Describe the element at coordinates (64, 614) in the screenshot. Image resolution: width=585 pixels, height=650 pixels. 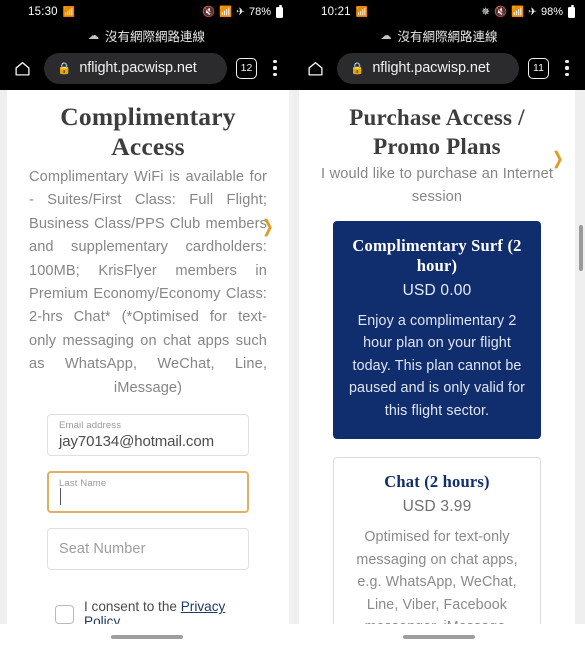
I see `consent-checkbox` at that location.